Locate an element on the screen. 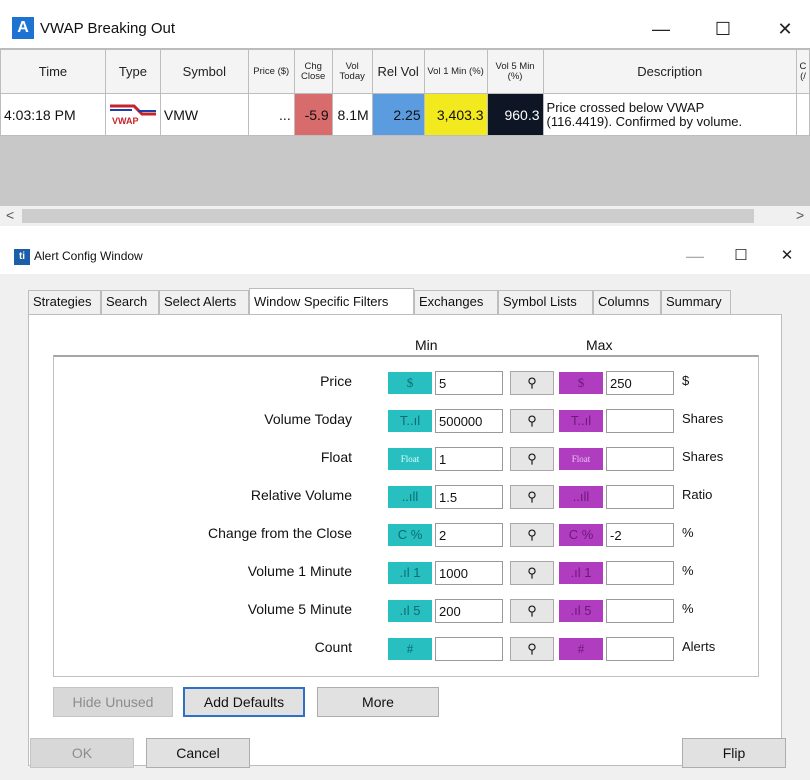 The width and height of the screenshot is (810, 780). description-line: Price crossed below VWAP is located at coordinates (625, 107).